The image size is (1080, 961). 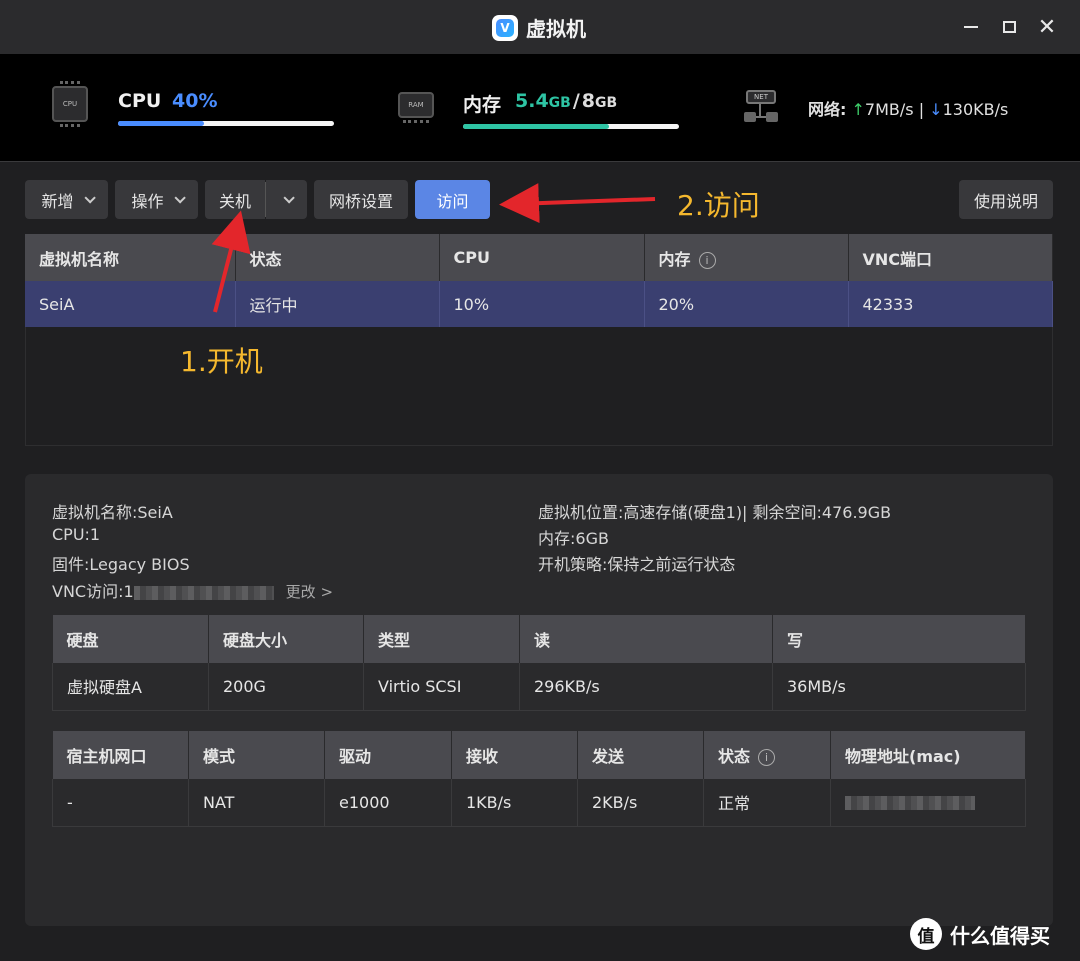 I want to click on watermark-badge-icon: 值, so click(x=926, y=934).